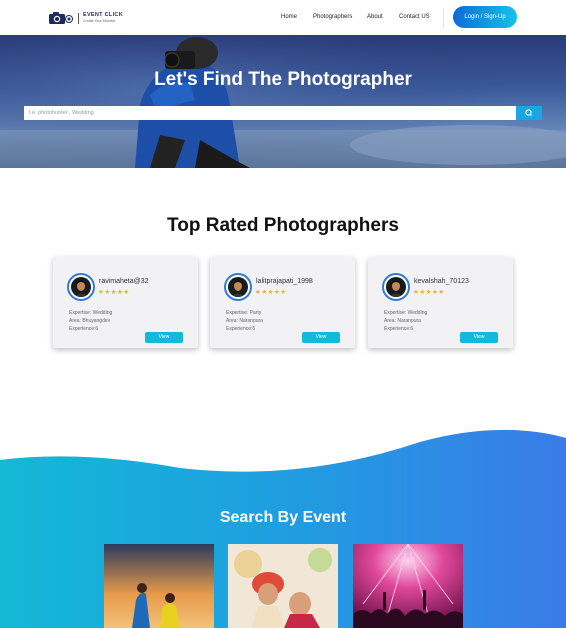 The image size is (566, 628). I want to click on couple-proposal-image, so click(159, 586).